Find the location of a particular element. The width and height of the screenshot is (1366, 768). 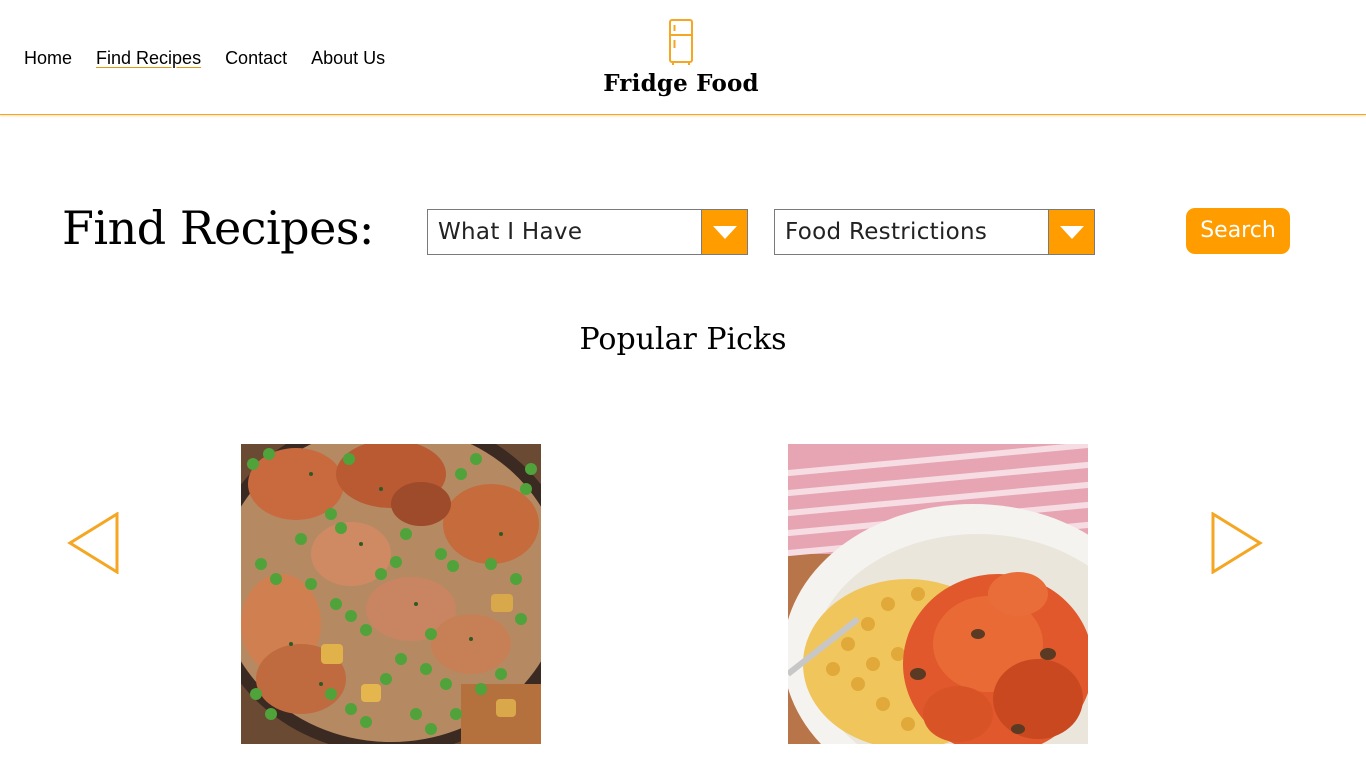

what-i-have-value: What I Have is located at coordinates (510, 232).